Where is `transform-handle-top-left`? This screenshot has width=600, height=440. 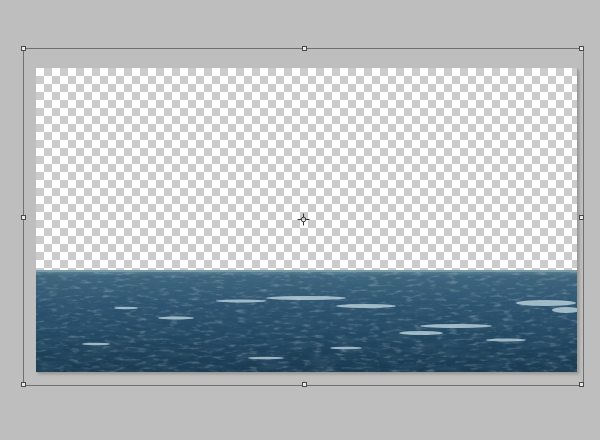 transform-handle-top-left is located at coordinates (23, 48).